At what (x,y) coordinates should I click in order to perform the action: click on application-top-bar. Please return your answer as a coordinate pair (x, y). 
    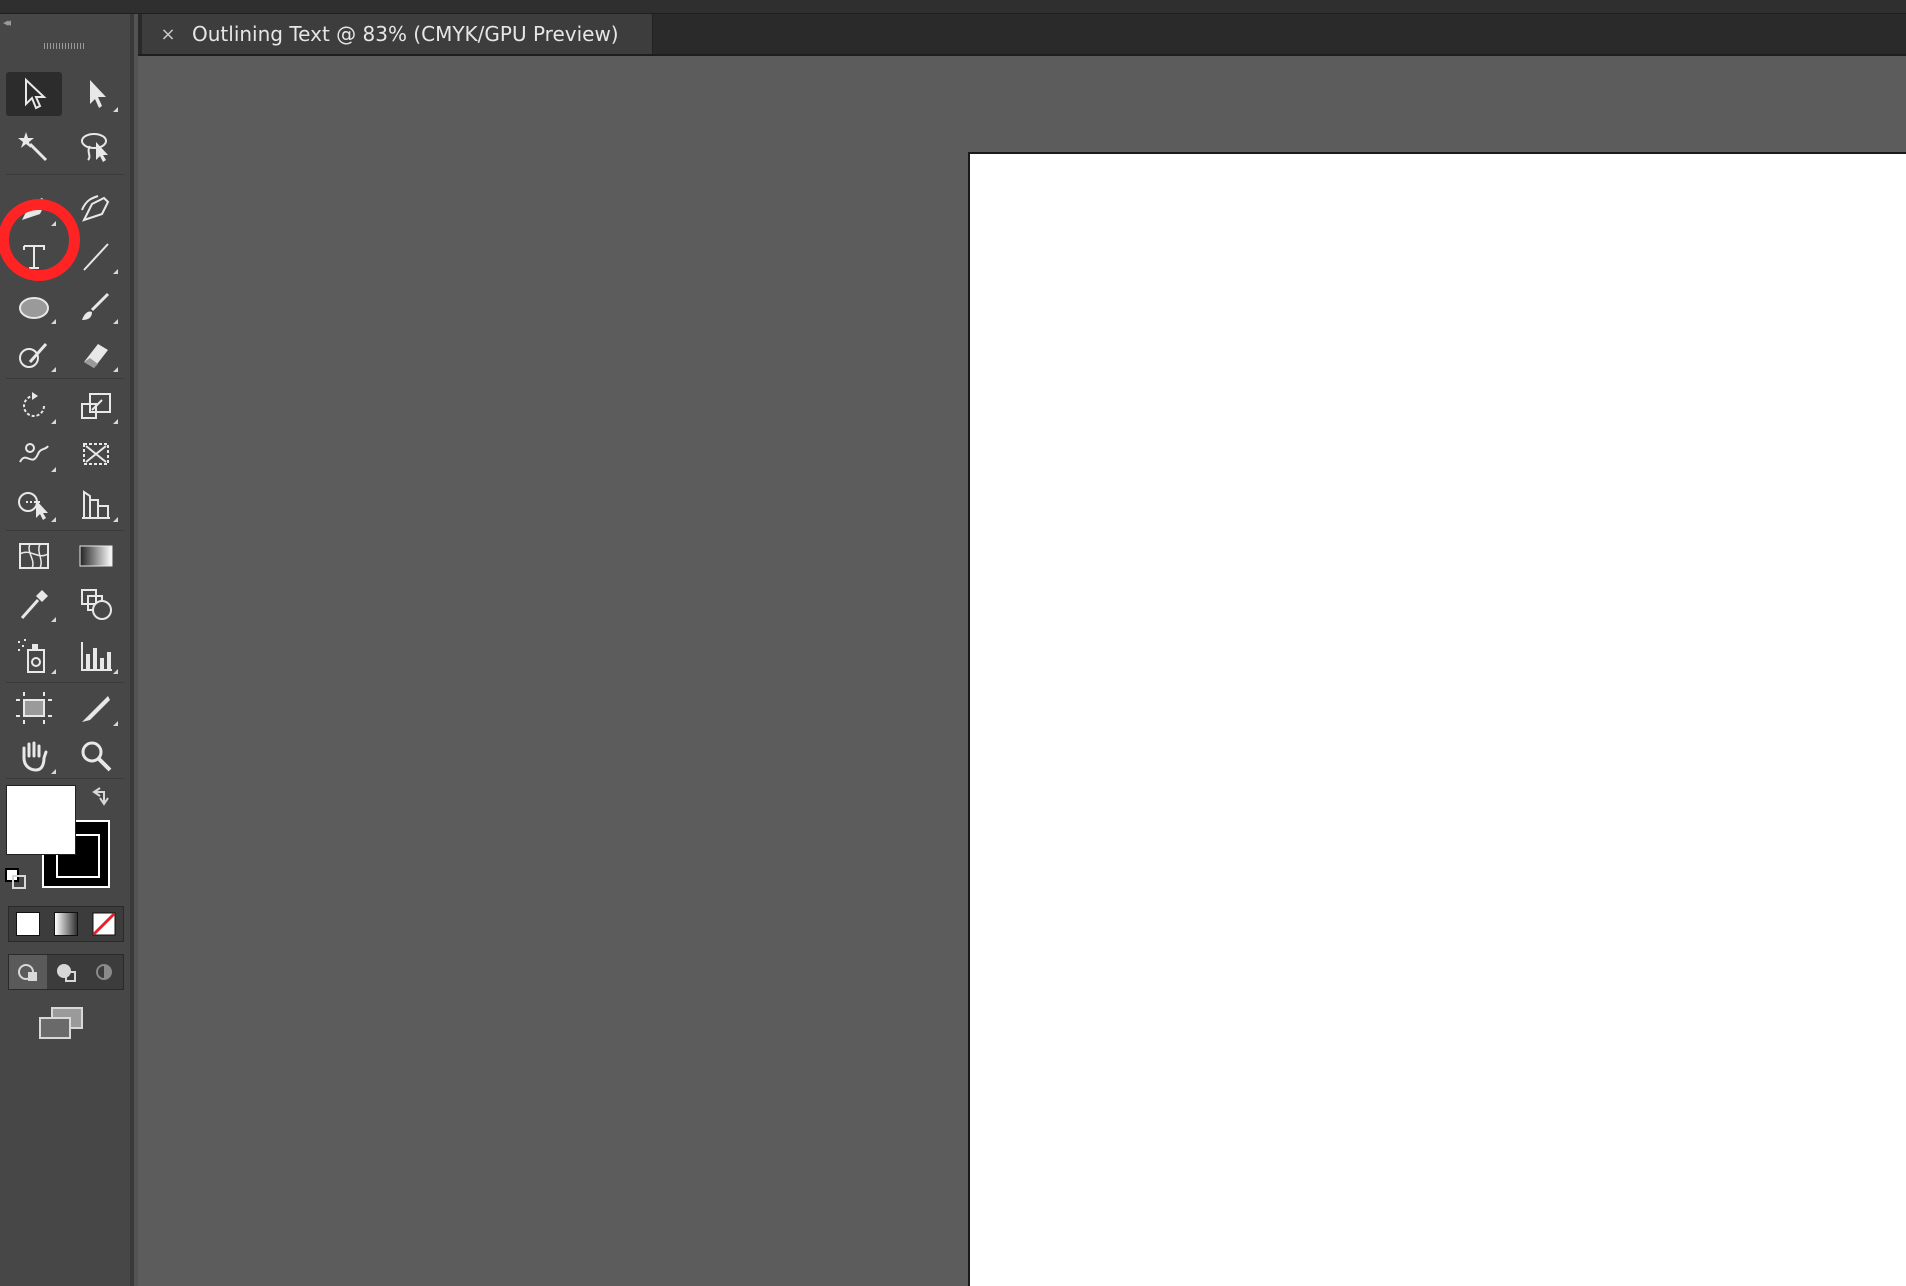
    Looking at the image, I should click on (953, 7).